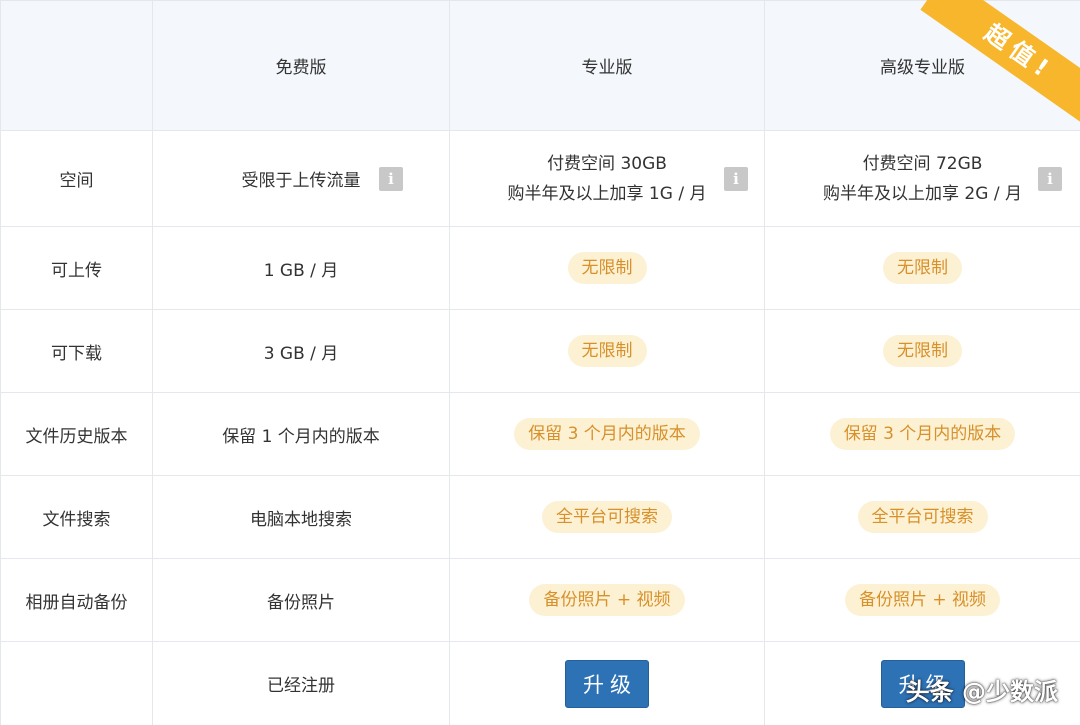 The image size is (1080, 725). I want to click on row-label-space: 空间, so click(76, 178).